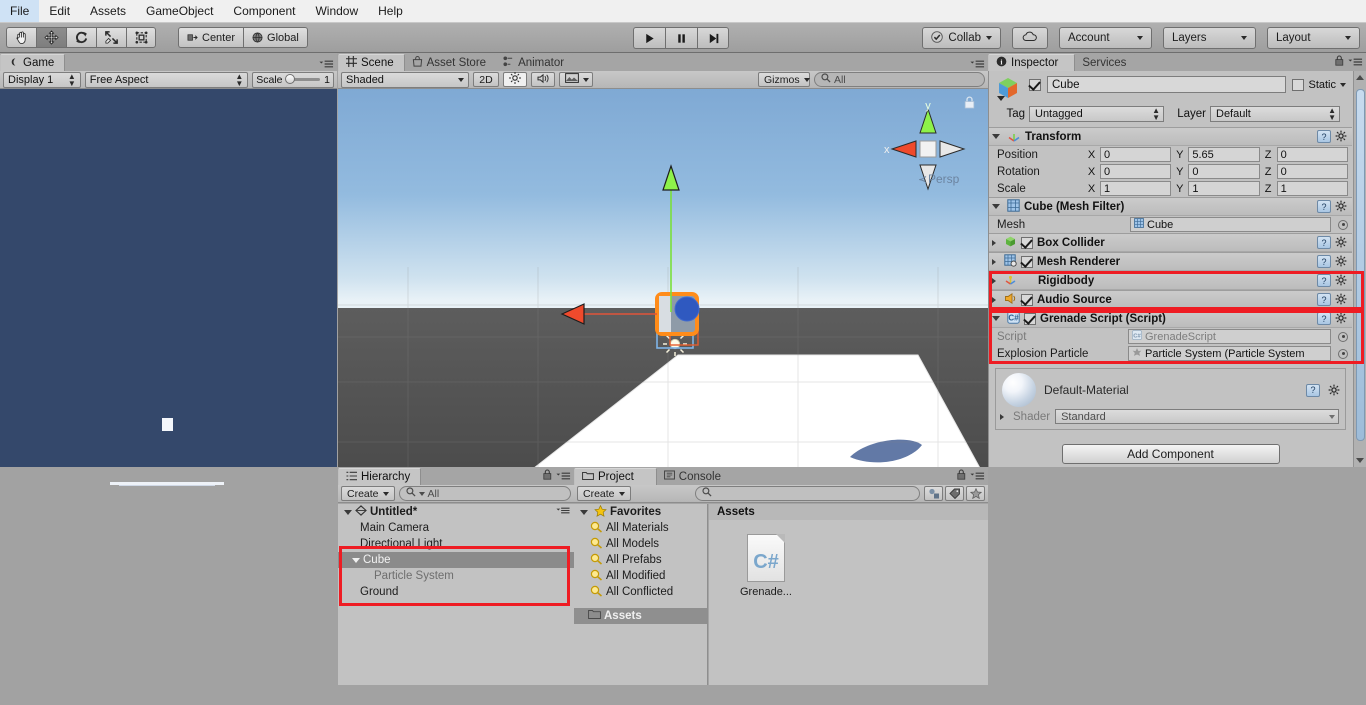 The height and width of the screenshot is (705, 1366). Describe the element at coordinates (615, 476) in the screenshot. I see `tab-project: Project` at that location.